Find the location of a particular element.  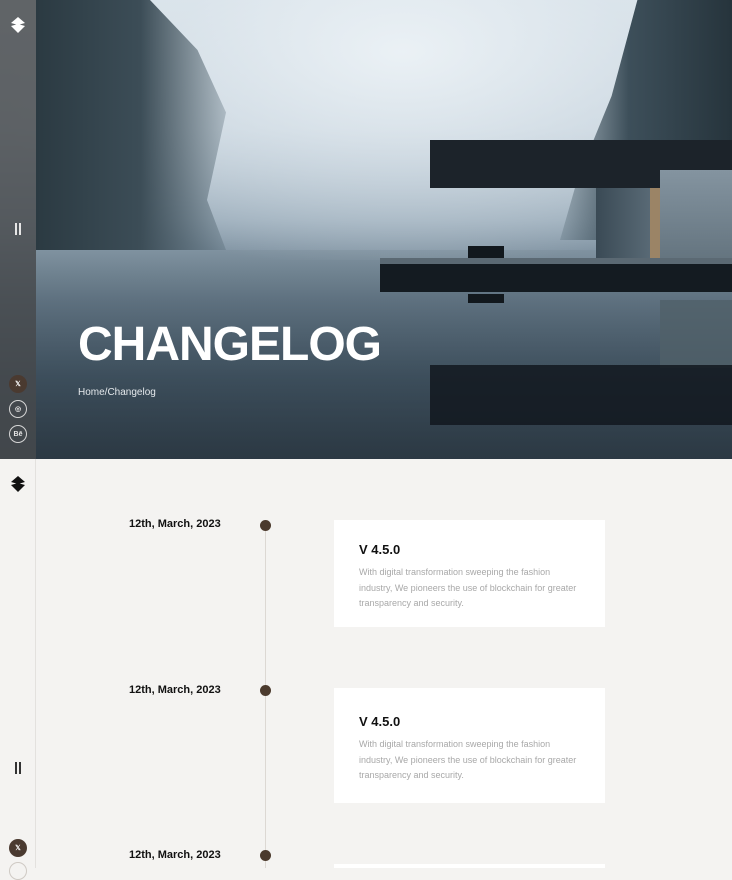

hero-reflection-box is located at coordinates (486, 298).